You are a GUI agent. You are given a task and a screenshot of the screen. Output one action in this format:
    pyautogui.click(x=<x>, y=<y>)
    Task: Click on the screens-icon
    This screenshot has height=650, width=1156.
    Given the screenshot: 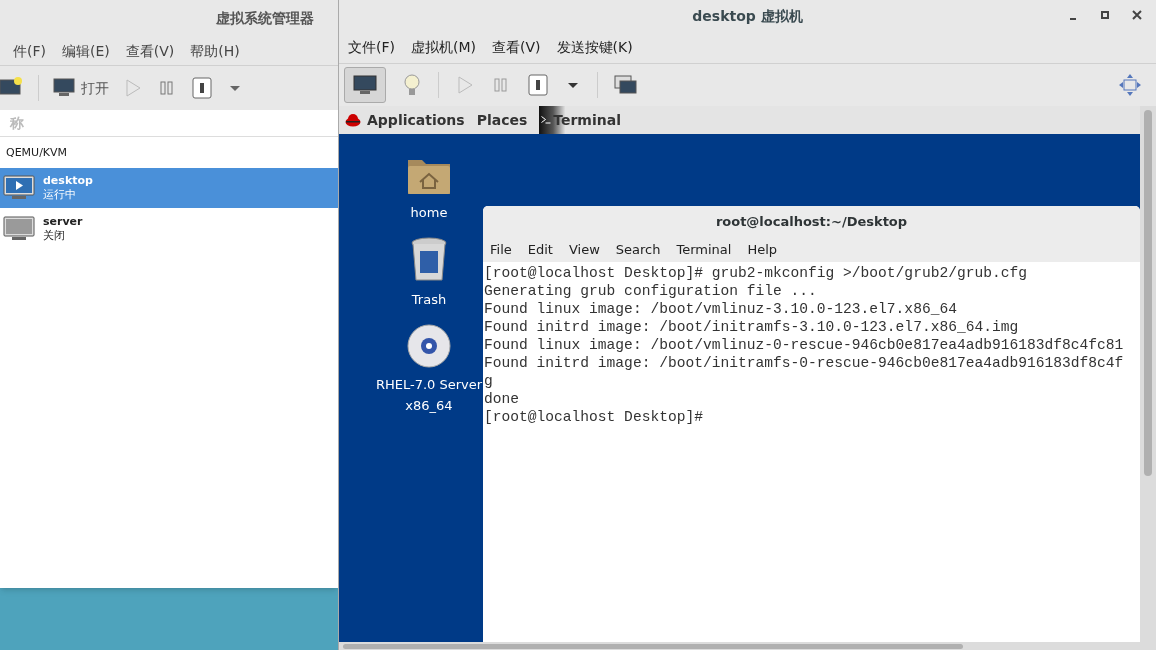 What is the action you would take?
    pyautogui.click(x=626, y=85)
    